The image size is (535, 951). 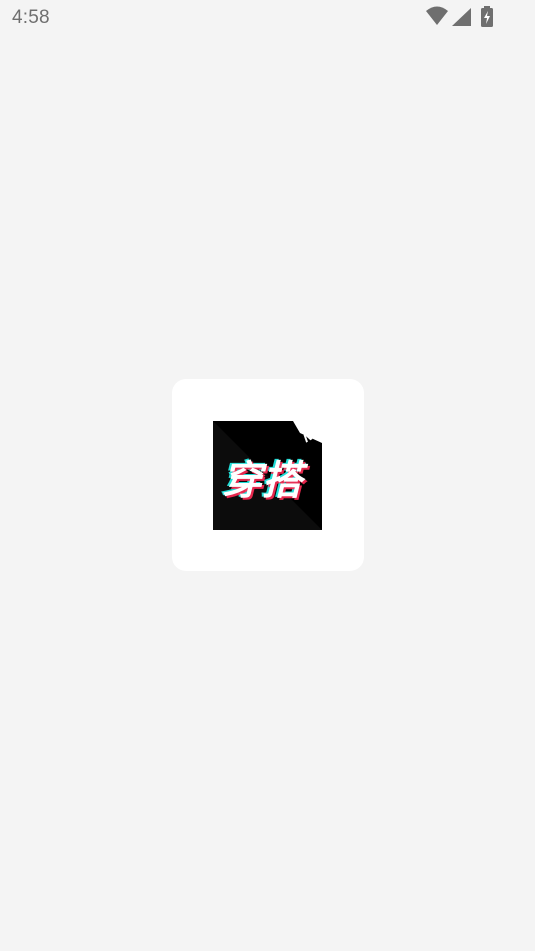 I want to click on app-logo: N 穿搭 穿搭 穿搭, so click(x=267, y=475).